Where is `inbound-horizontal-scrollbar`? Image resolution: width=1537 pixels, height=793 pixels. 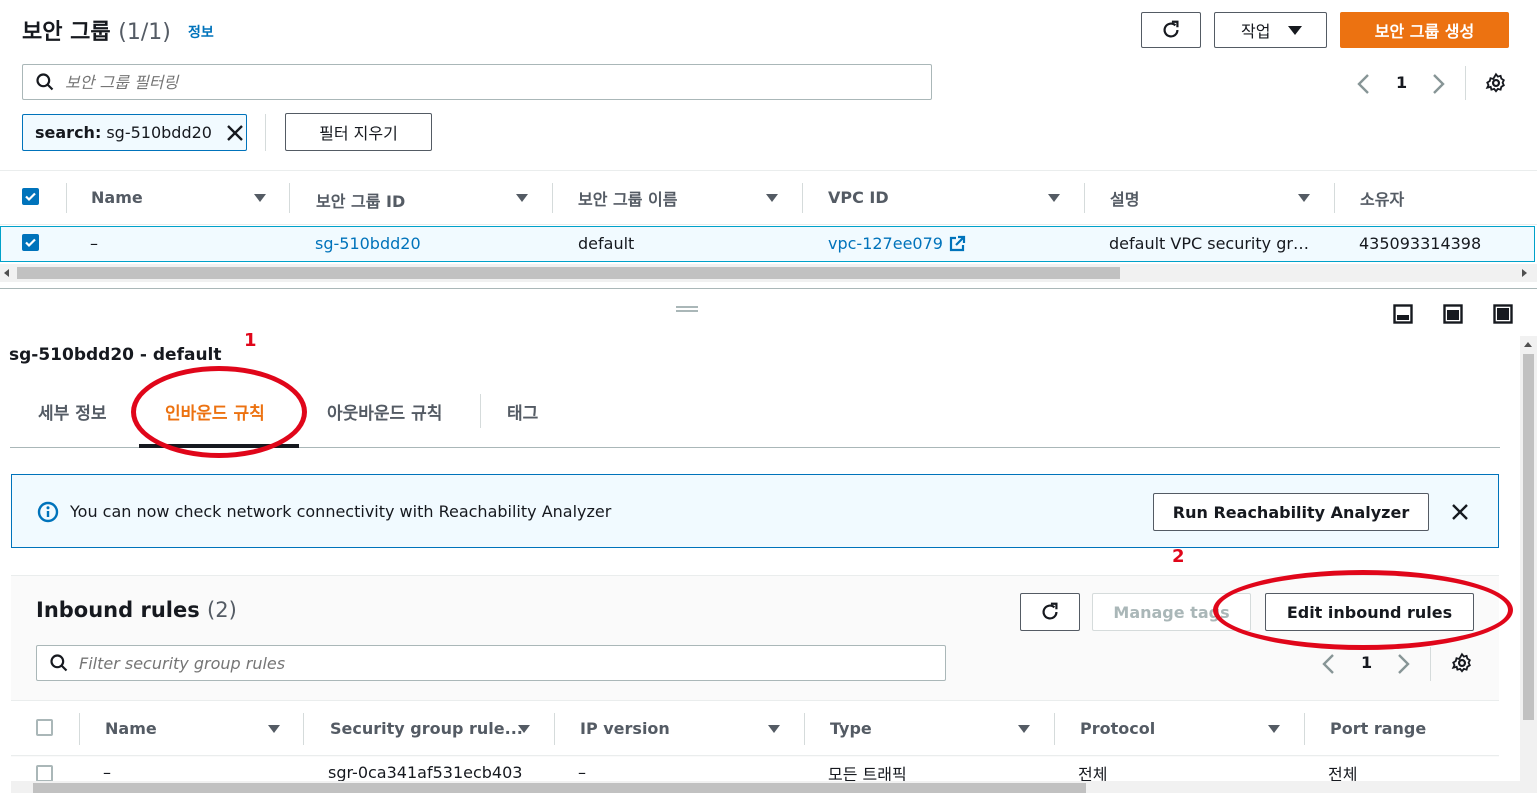
inbound-horizontal-scrollbar is located at coordinates (765, 787).